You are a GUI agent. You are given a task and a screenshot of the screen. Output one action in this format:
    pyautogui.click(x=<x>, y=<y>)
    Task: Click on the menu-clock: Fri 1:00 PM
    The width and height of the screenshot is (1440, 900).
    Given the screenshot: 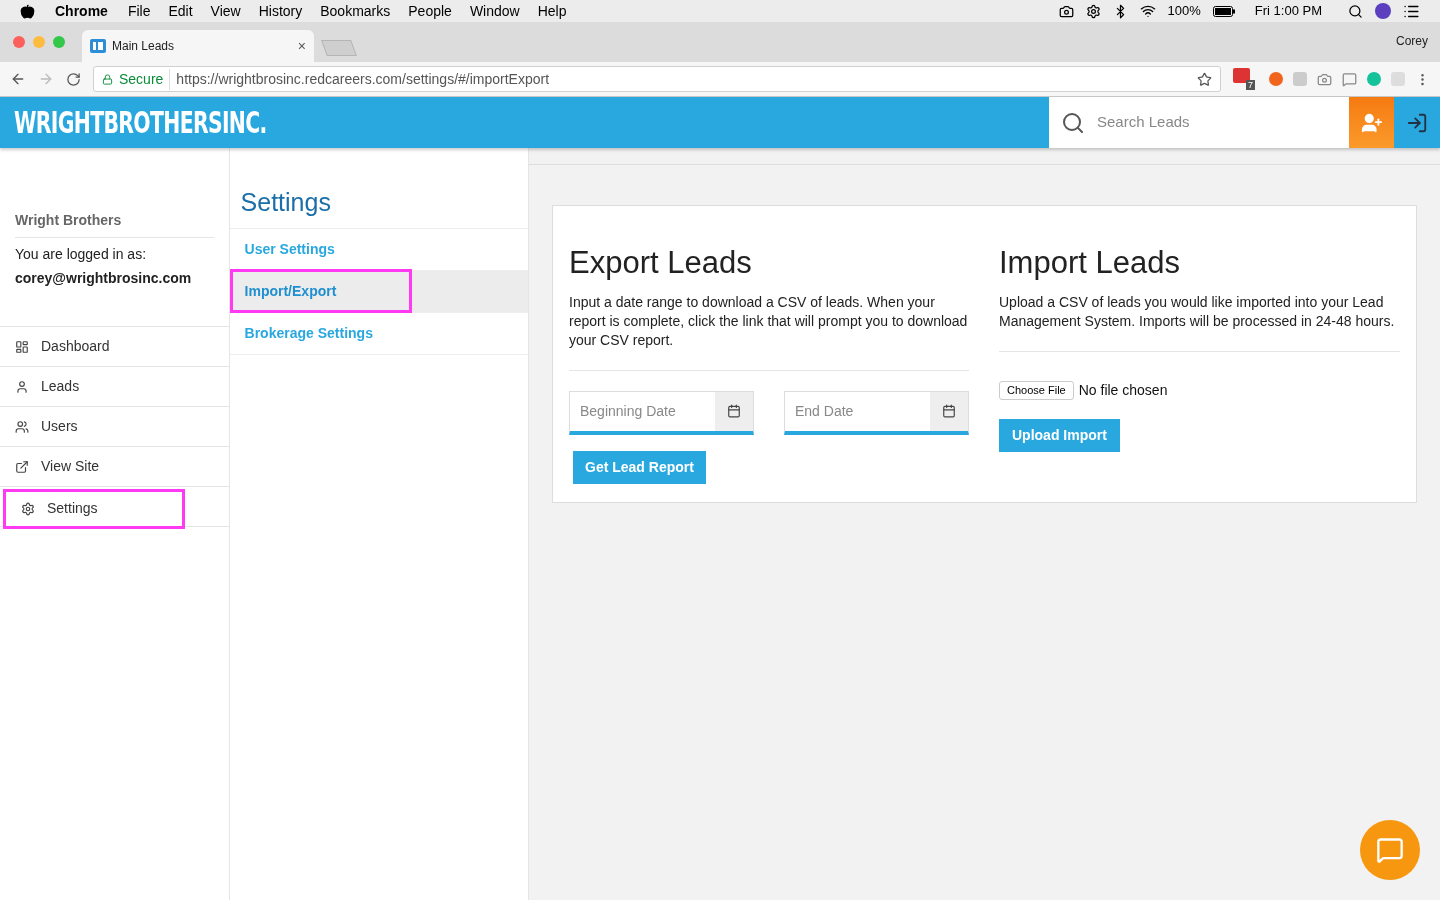 What is the action you would take?
    pyautogui.click(x=1288, y=11)
    